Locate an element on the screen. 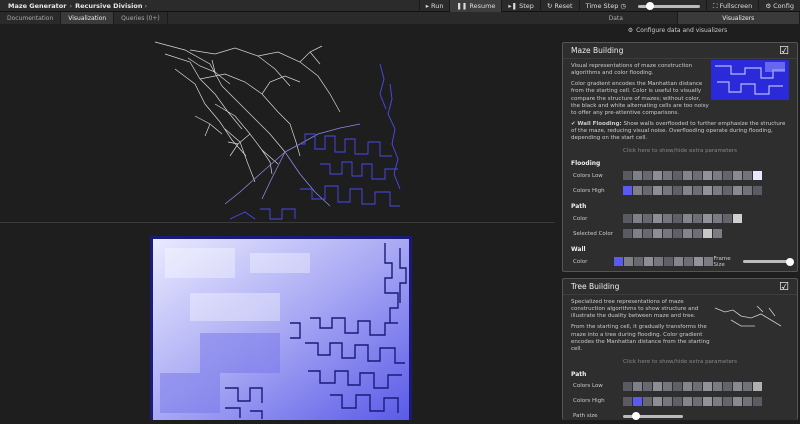  colors-high-swatches is located at coordinates (692, 401).